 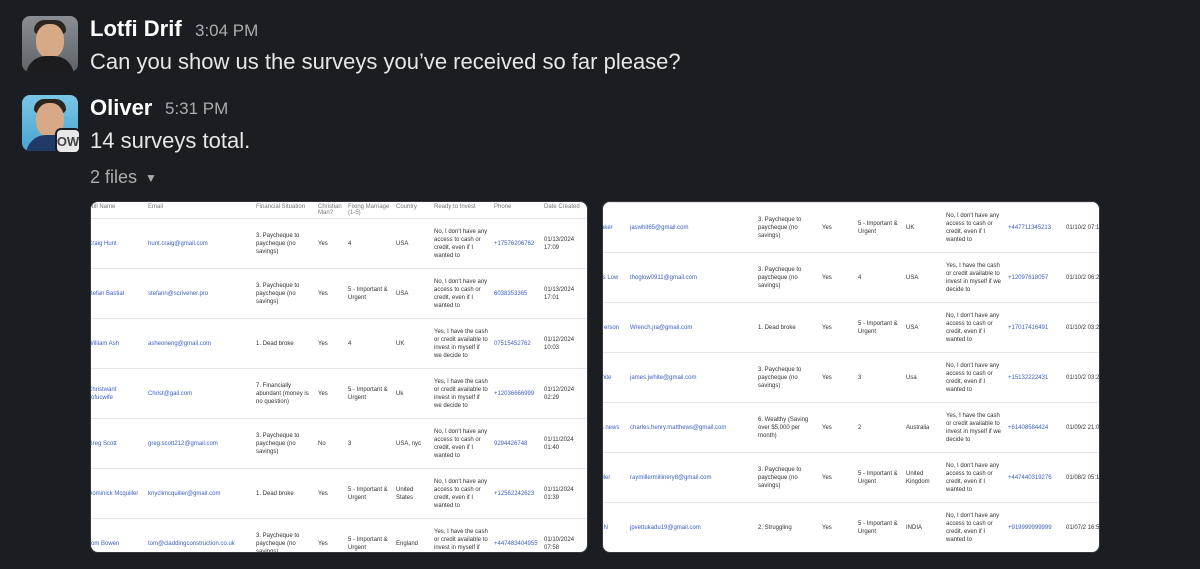 I want to click on avatar-lotfi-drif, so click(x=50, y=44).